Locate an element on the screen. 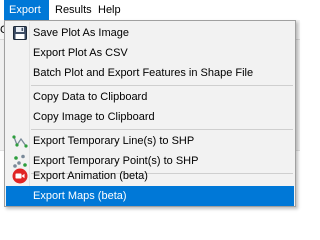 Image resolution: width=320 pixels, height=240 pixels. menu-item-label: Copy Image to Clipboard is located at coordinates (94, 117).